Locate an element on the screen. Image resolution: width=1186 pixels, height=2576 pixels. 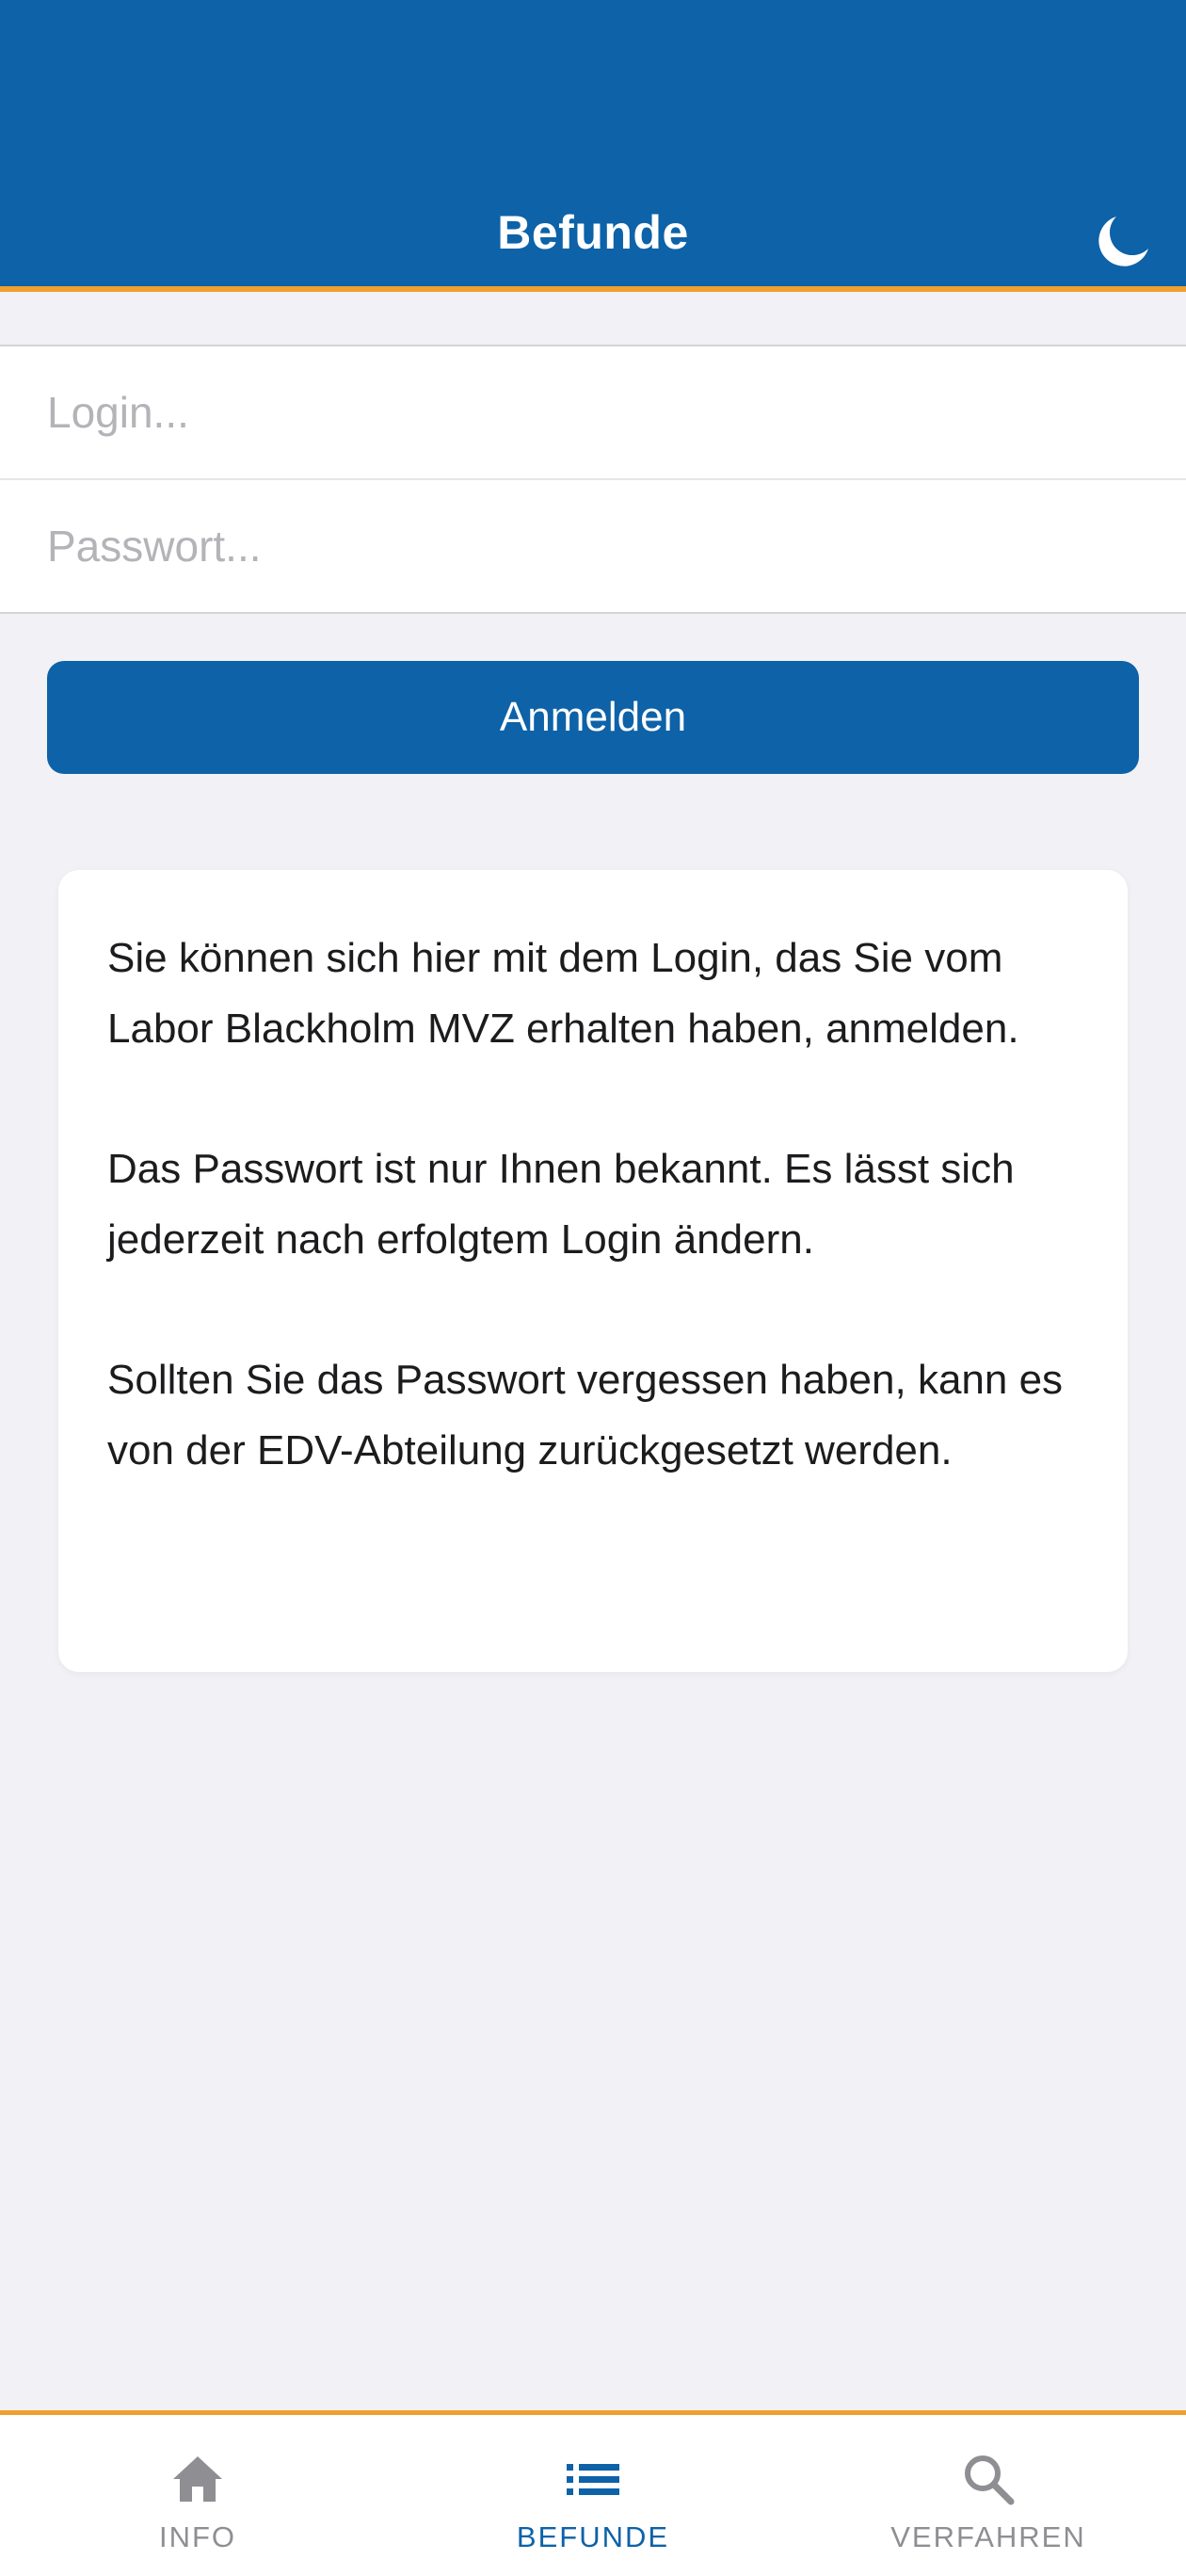
search-icon is located at coordinates (990, 2480).